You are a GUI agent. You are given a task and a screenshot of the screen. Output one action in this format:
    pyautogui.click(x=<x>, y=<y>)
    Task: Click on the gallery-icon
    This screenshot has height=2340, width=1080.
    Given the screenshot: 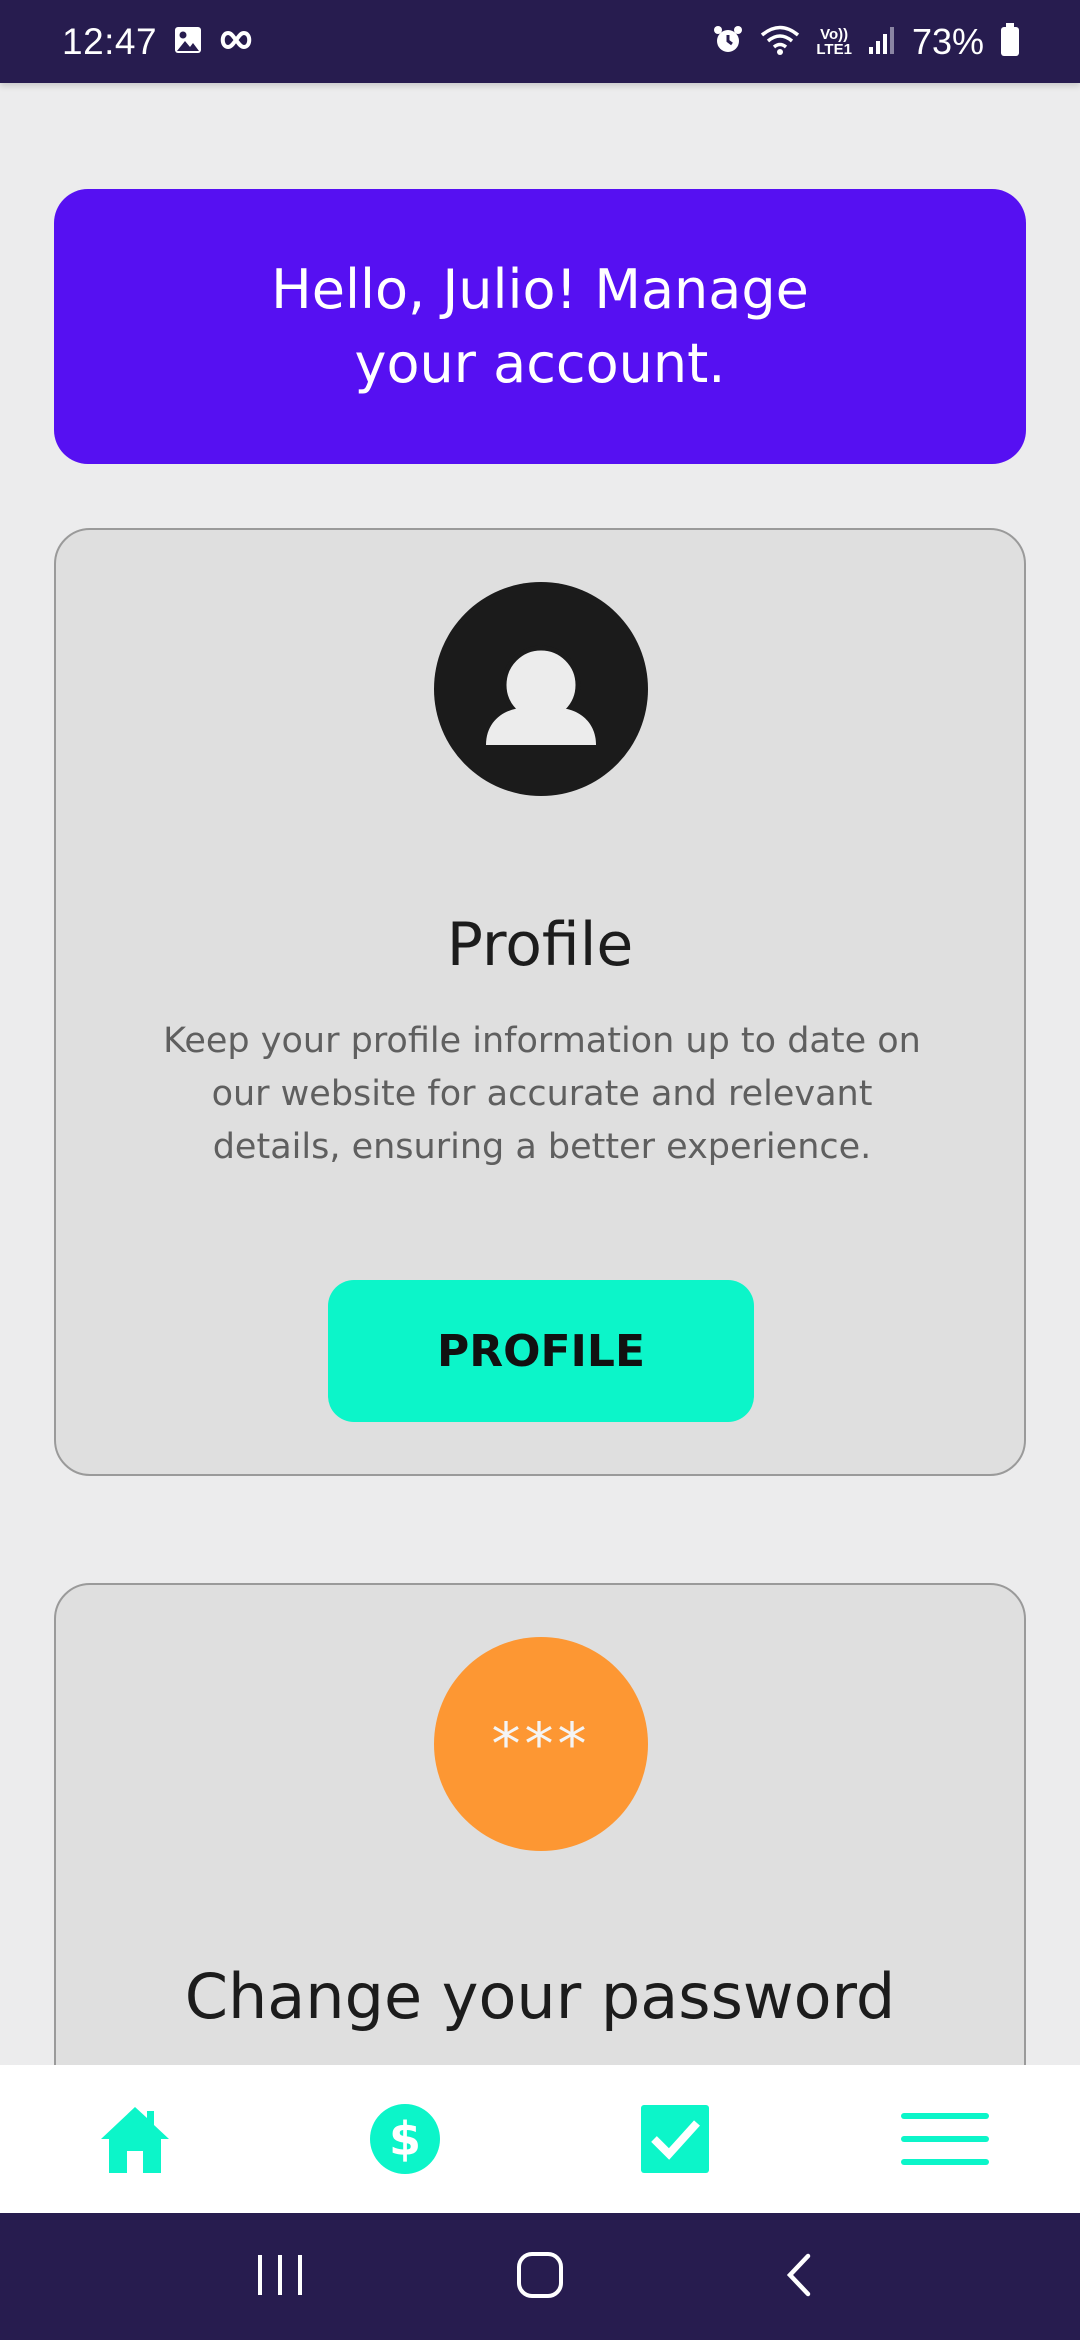 What is the action you would take?
    pyautogui.click(x=188, y=42)
    